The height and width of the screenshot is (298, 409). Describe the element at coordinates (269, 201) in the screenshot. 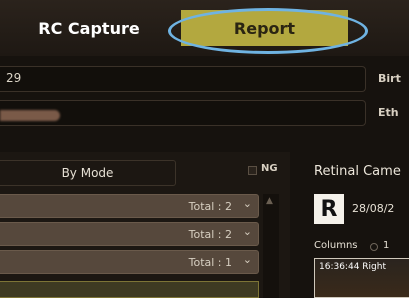

I see `scroll-up-icon: ▲` at that location.